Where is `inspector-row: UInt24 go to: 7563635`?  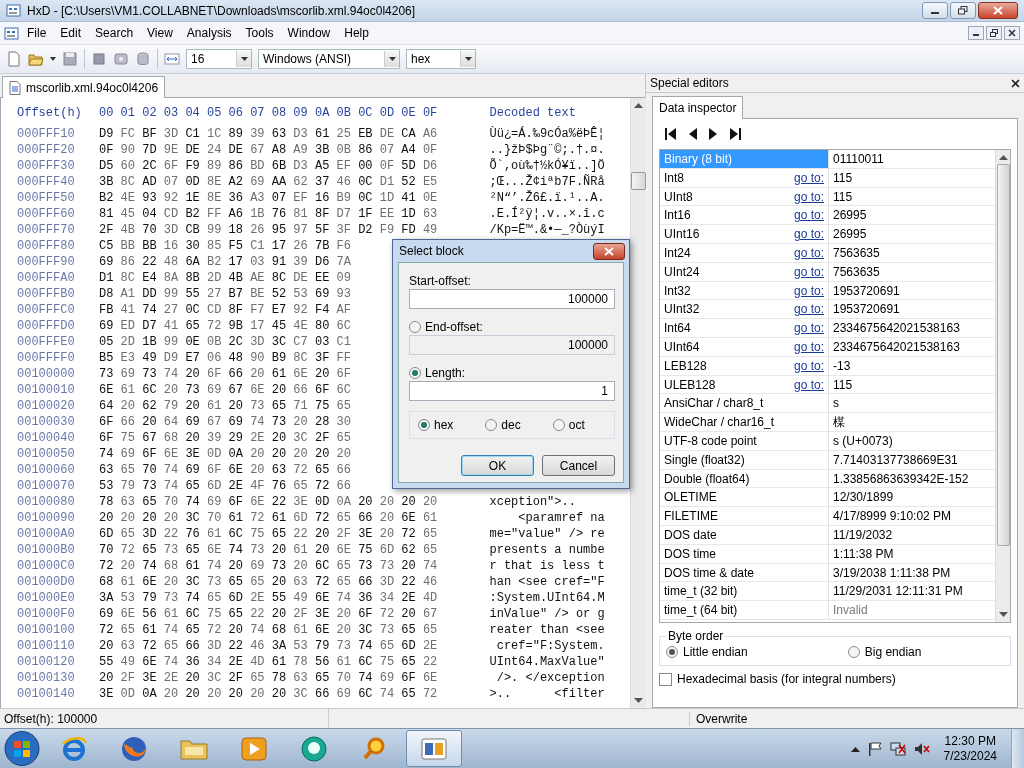 inspector-row: UInt24 go to: 7563635 is located at coordinates (827, 272).